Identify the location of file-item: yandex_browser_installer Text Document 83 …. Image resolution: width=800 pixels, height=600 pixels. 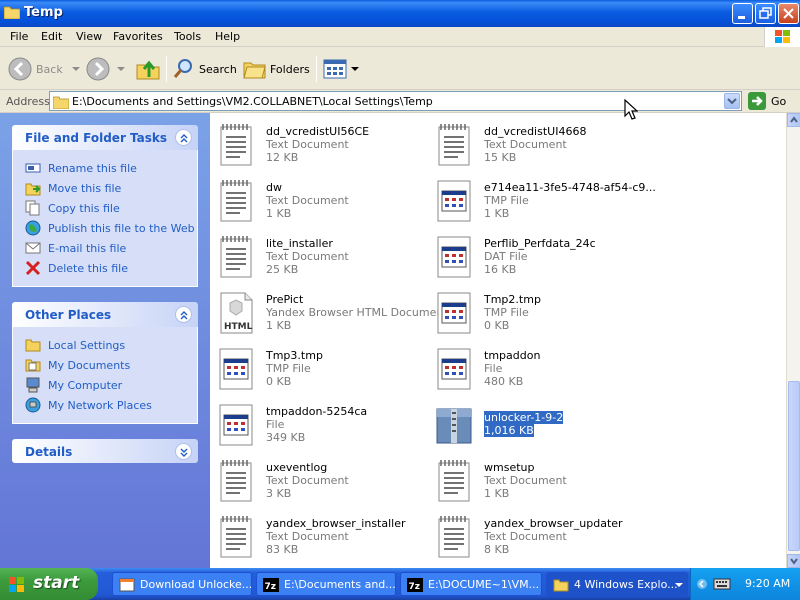
(323, 535).